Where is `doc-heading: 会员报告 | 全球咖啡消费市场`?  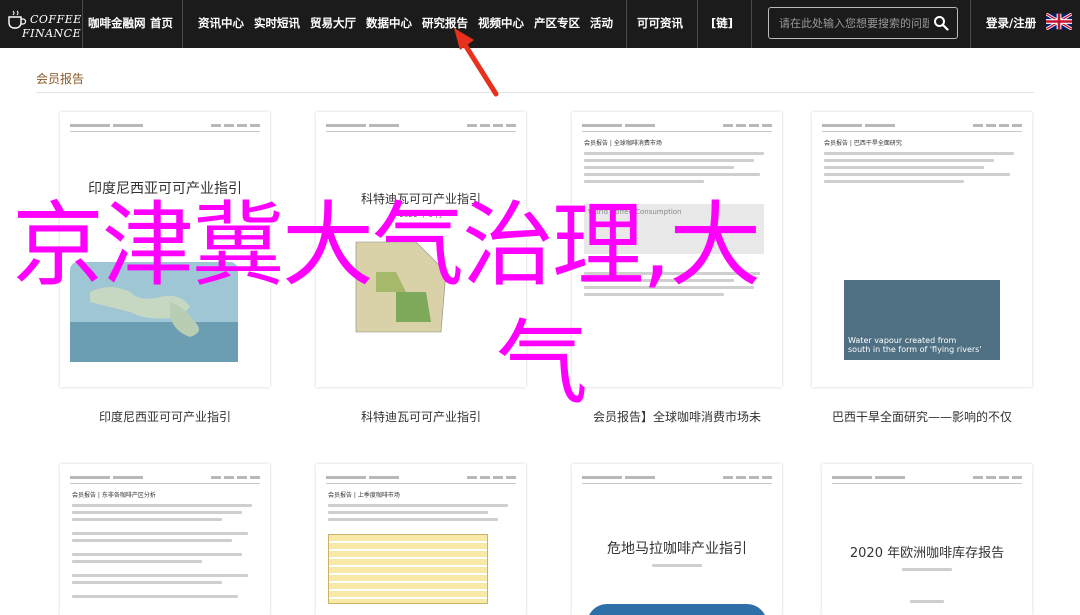
doc-heading: 会员报告 | 全球咖啡消费市场 is located at coordinates (623, 143).